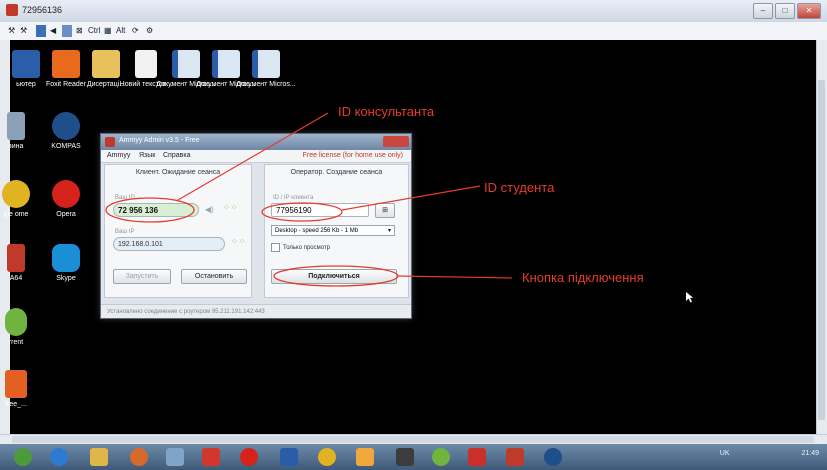  I want to click on connect-button-pointer, so click(455, 277).